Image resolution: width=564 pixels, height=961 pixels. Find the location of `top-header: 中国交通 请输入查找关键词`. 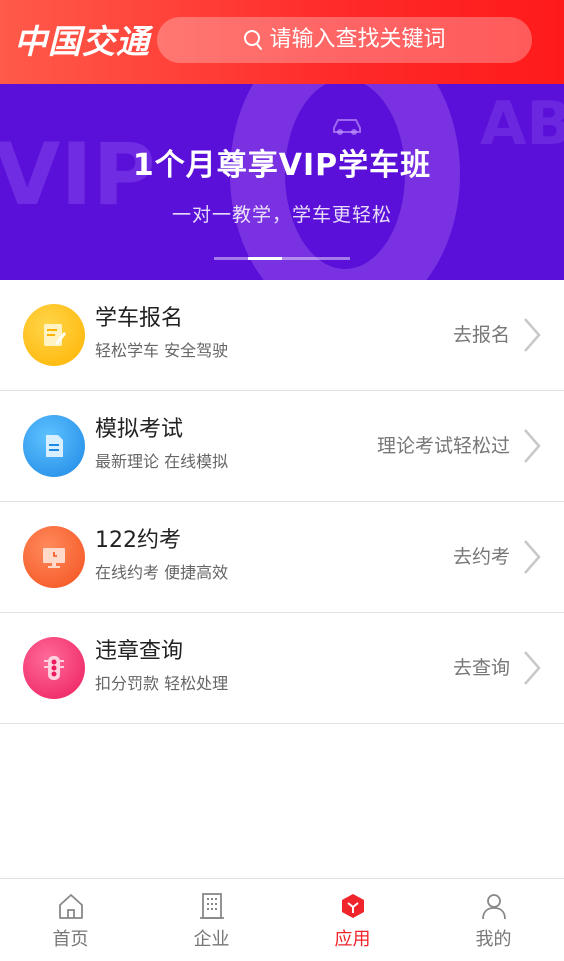

top-header: 中国交通 请输入查找关键词 is located at coordinates (282, 42).